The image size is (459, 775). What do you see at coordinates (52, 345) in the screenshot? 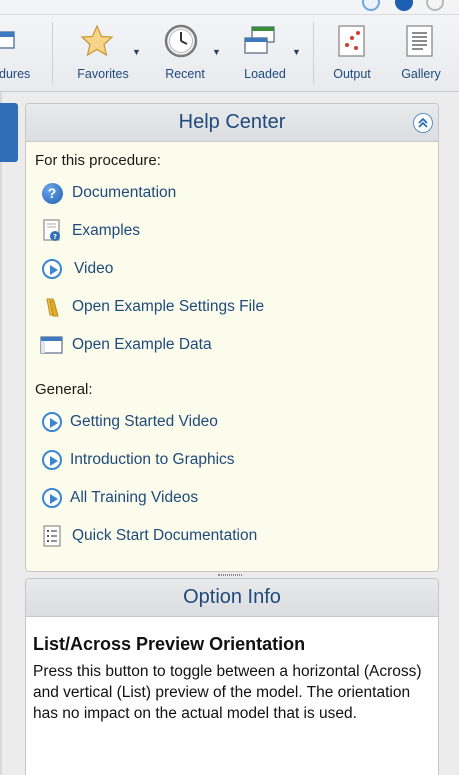
I see `data-sheet-icon` at bounding box center [52, 345].